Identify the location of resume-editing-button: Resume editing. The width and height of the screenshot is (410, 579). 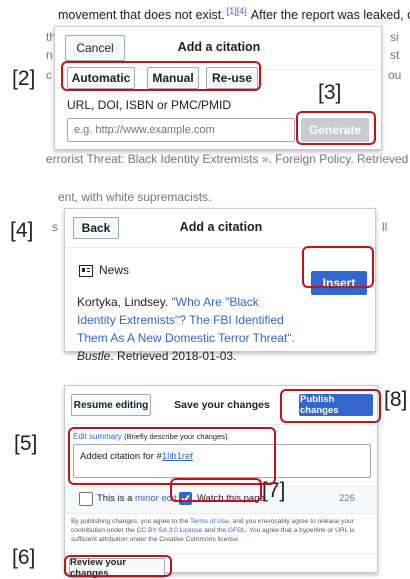
(111, 405).